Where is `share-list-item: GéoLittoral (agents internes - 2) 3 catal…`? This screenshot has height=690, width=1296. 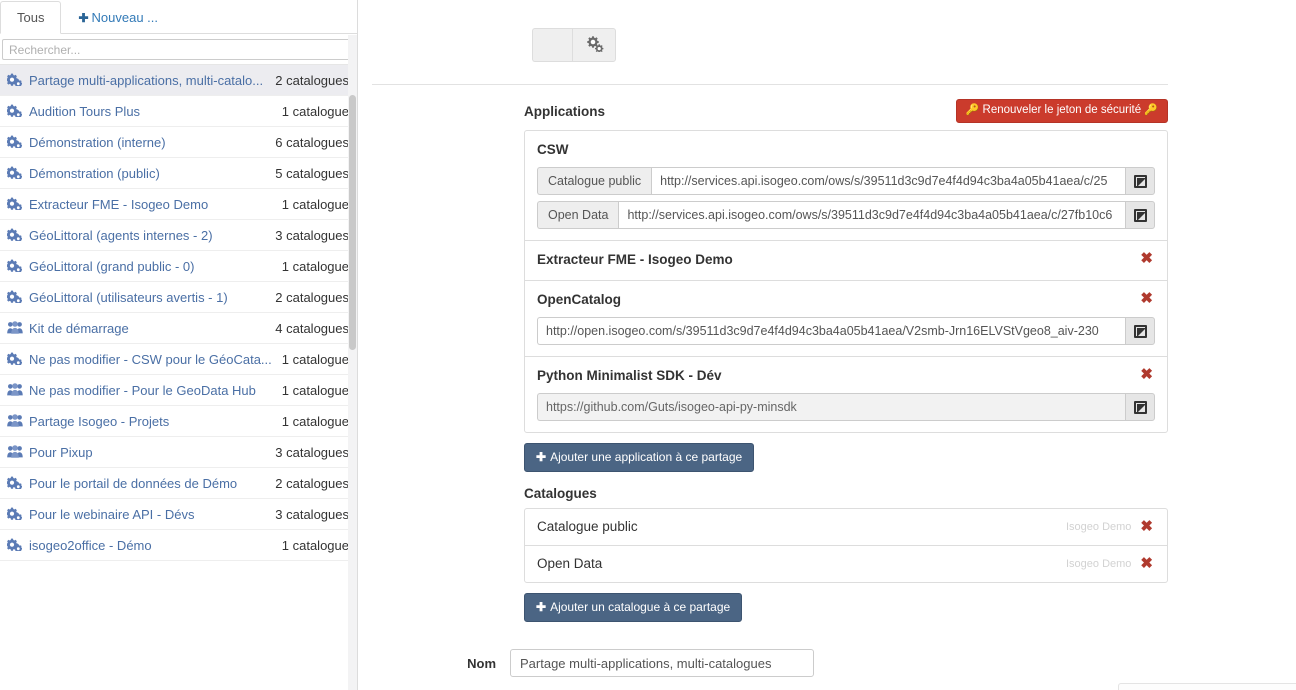 share-list-item: GéoLittoral (agents internes - 2) 3 catal… is located at coordinates (178, 235).